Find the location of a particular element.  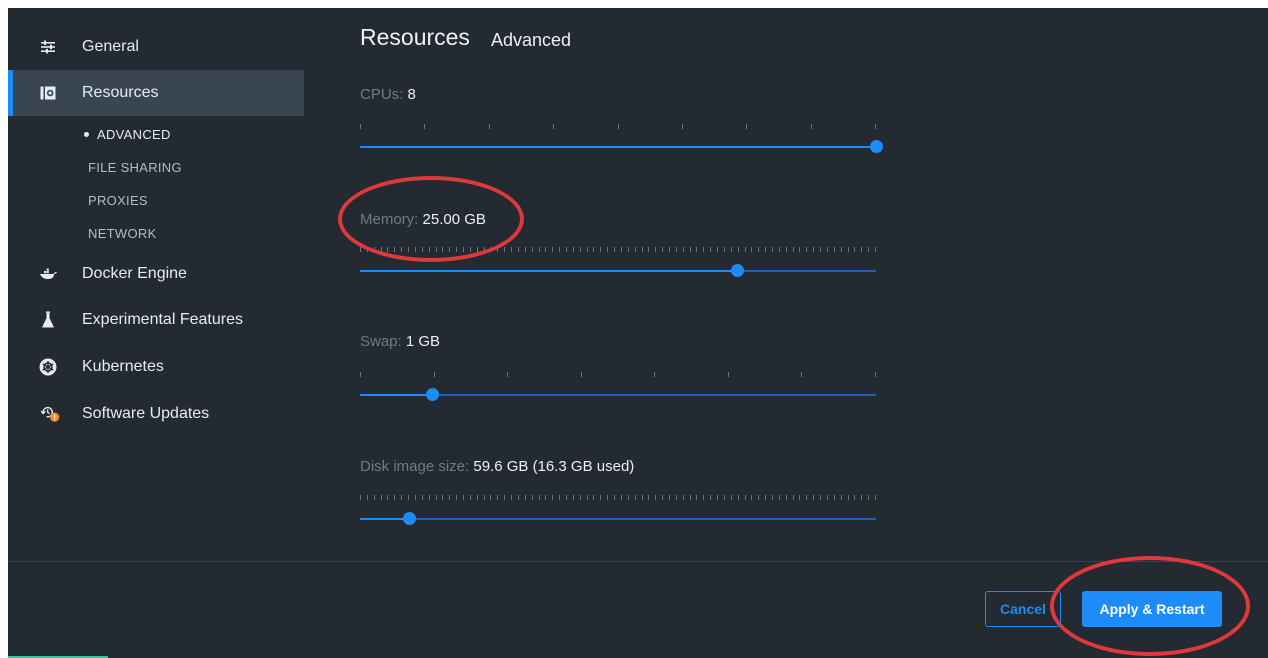

footer-divider is located at coordinates (638, 561).